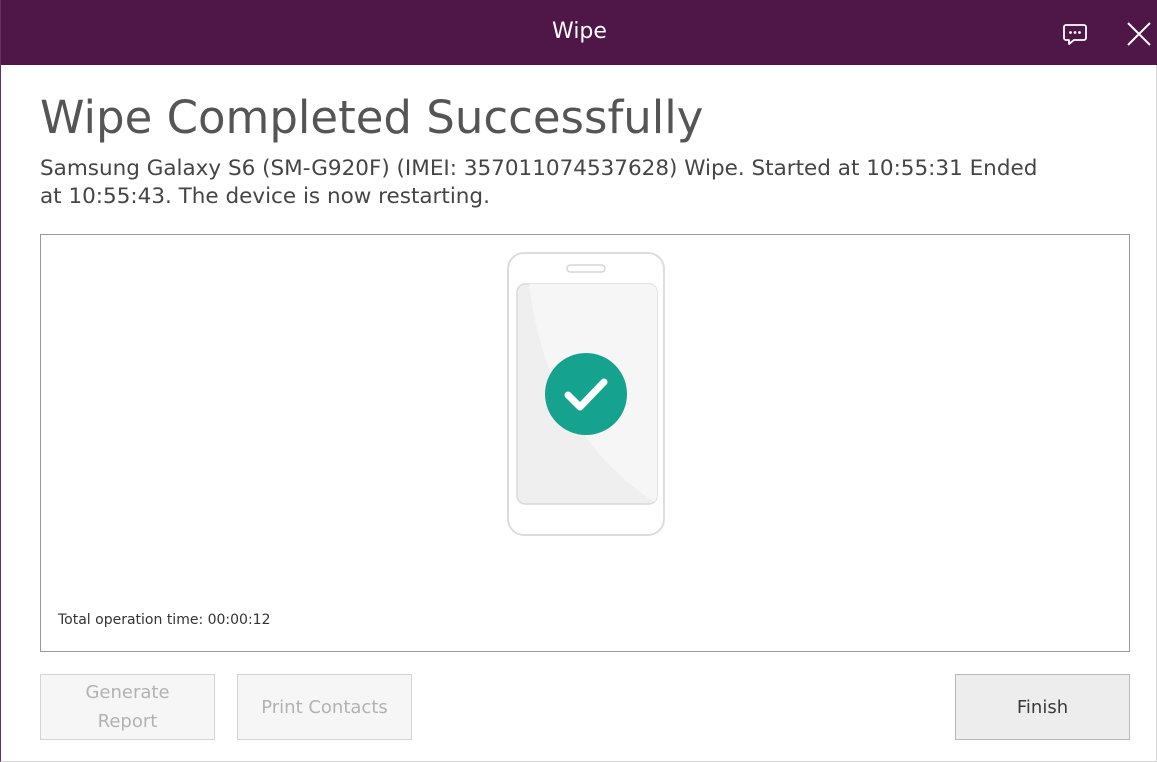 The width and height of the screenshot is (1157, 762). I want to click on finish-button: Finish, so click(1042, 707).